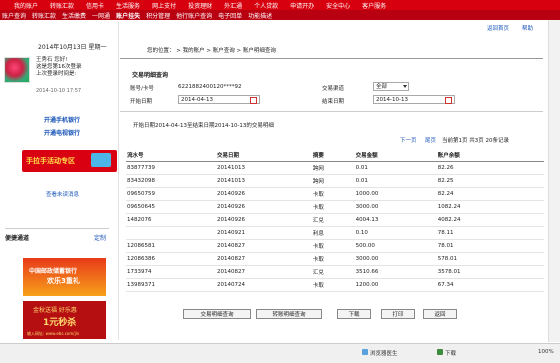 The width and height of the screenshot is (560, 363). Describe the element at coordinates (450, 353) in the screenshot. I see `download-status: 下载` at that location.